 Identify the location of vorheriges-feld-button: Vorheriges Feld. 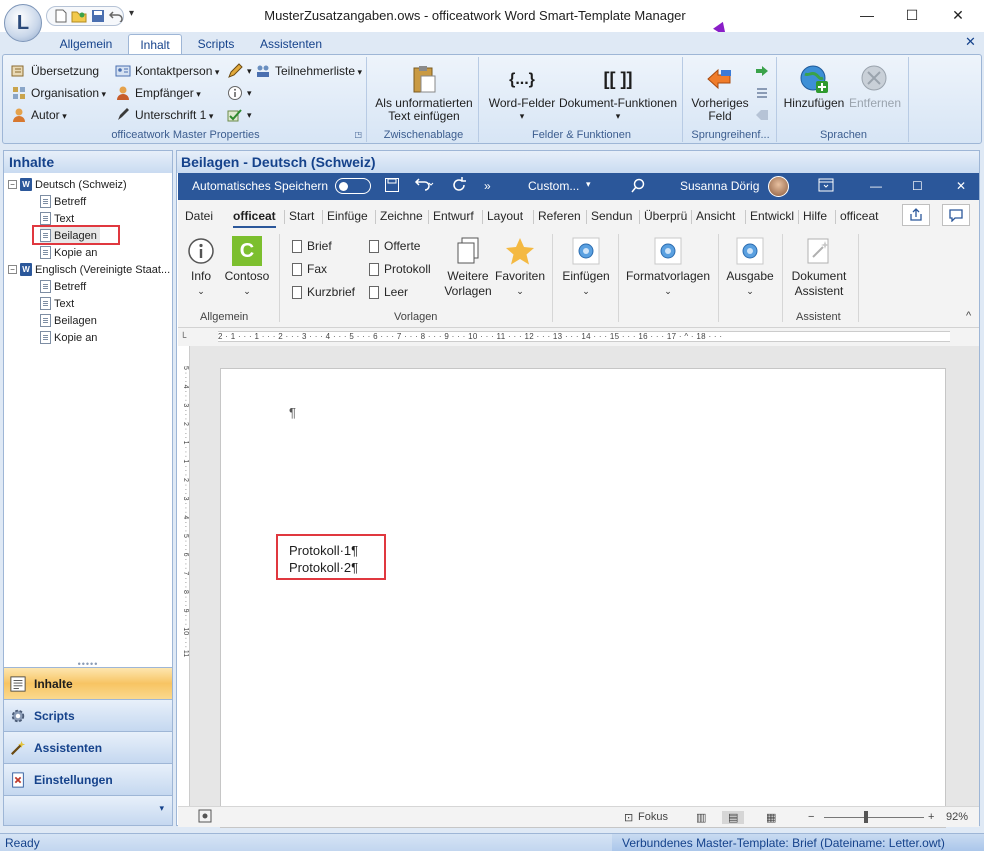
(720, 93).